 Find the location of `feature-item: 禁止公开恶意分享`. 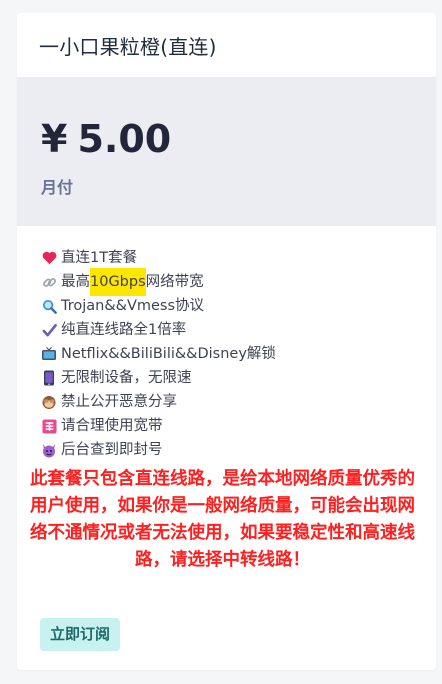

feature-item: 禁止公开恶意分享 is located at coordinates (238, 402).